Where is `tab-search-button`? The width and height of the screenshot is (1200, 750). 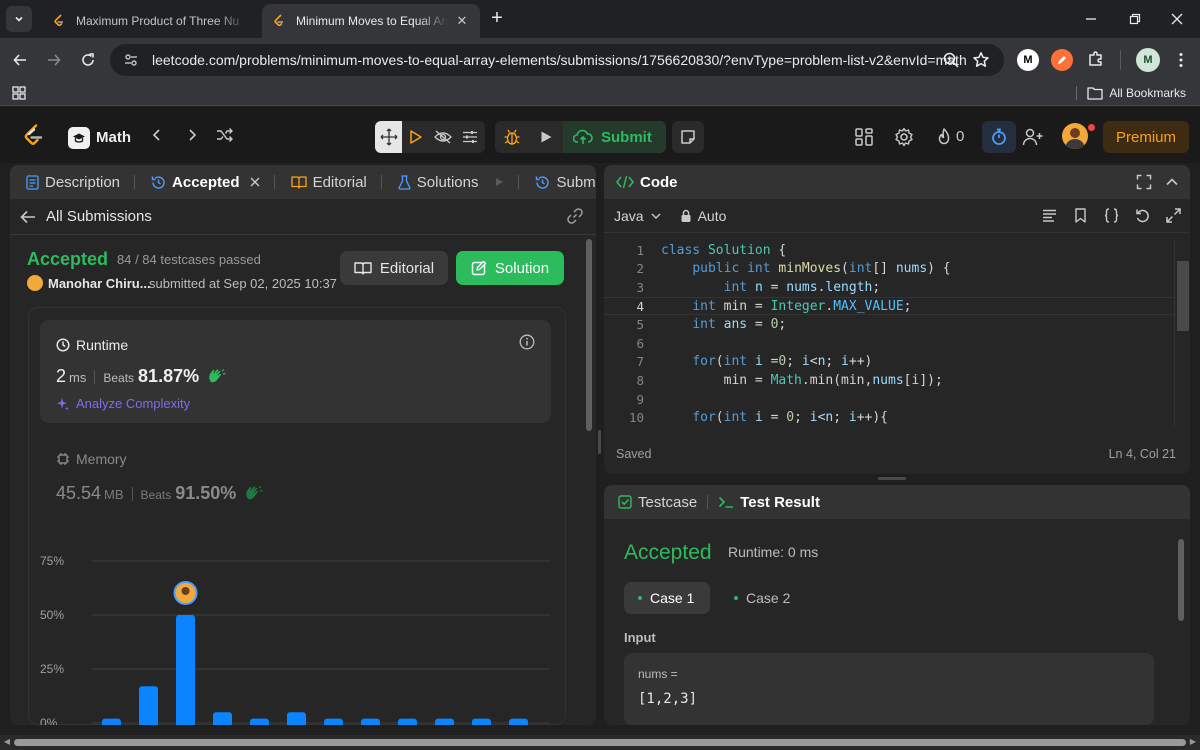 tab-search-button is located at coordinates (19, 19).